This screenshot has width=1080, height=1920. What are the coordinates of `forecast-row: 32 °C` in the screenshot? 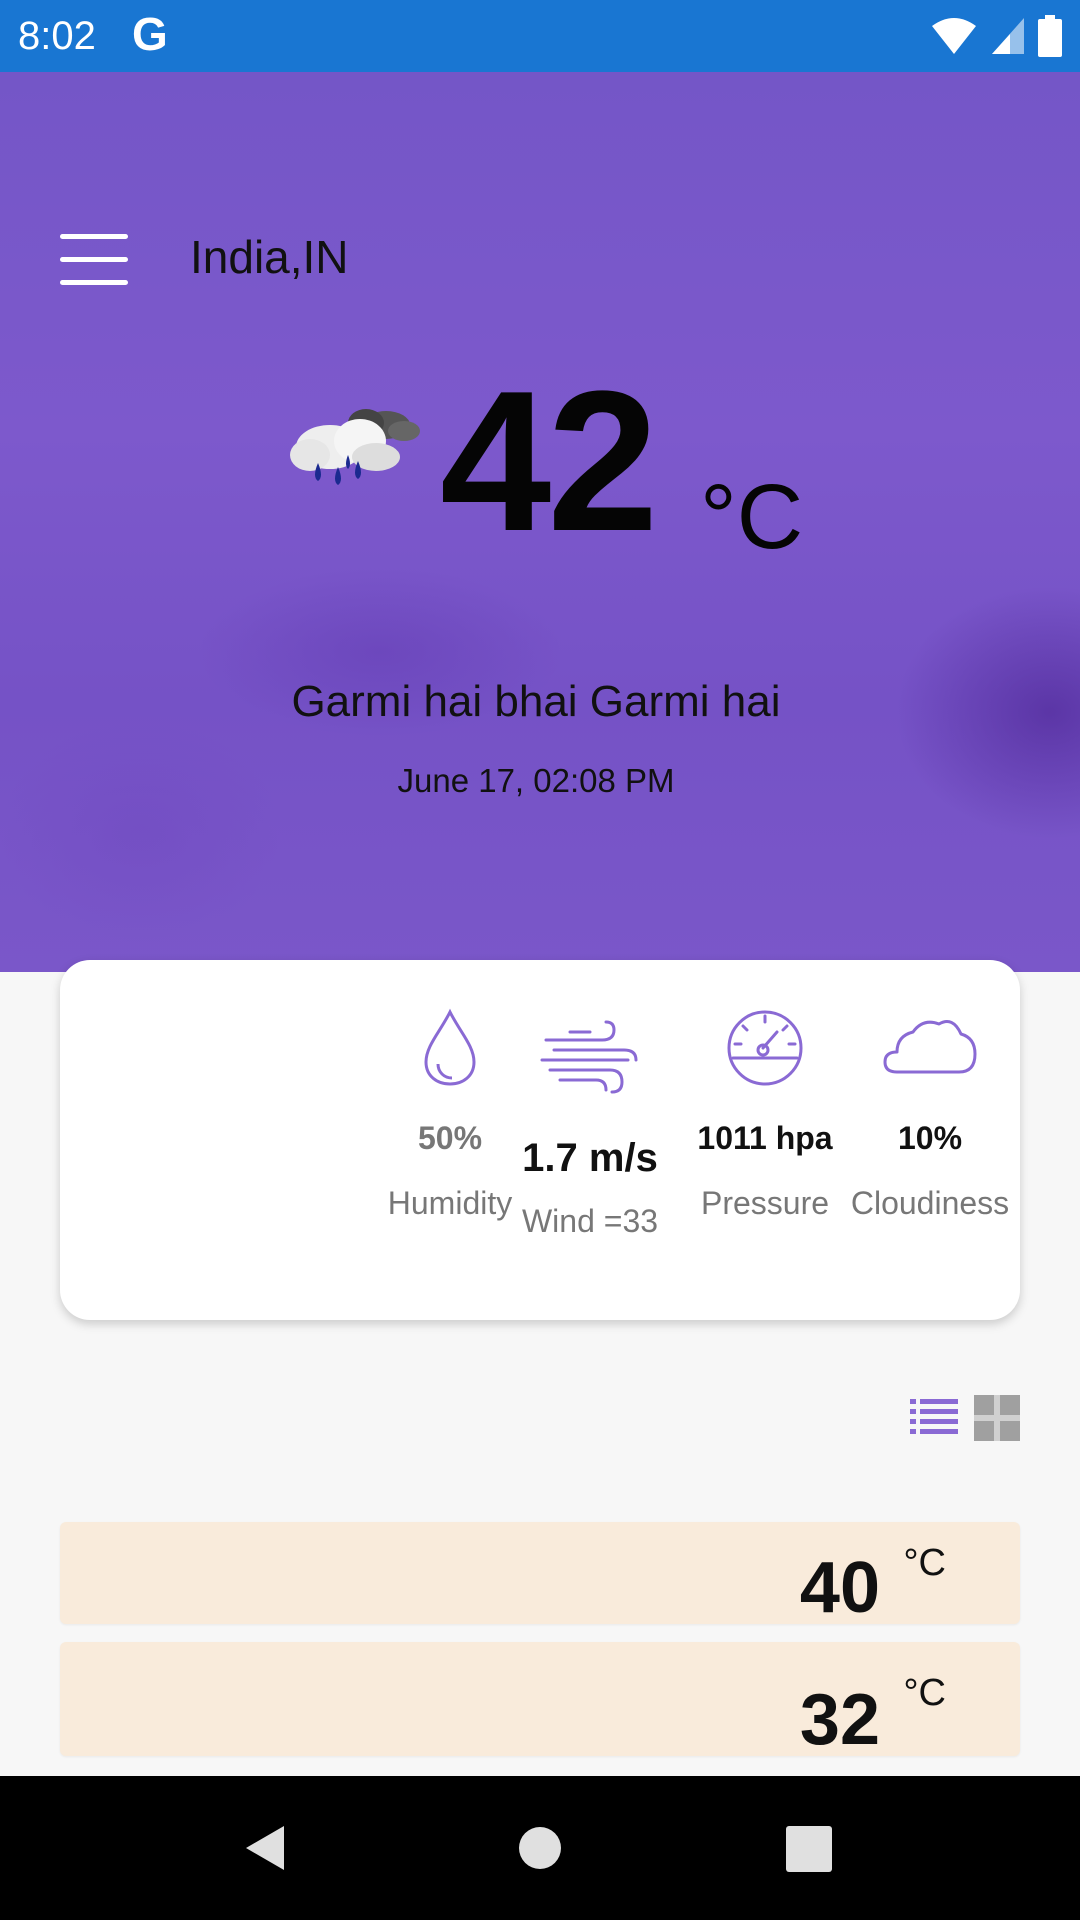 It's located at (540, 1699).